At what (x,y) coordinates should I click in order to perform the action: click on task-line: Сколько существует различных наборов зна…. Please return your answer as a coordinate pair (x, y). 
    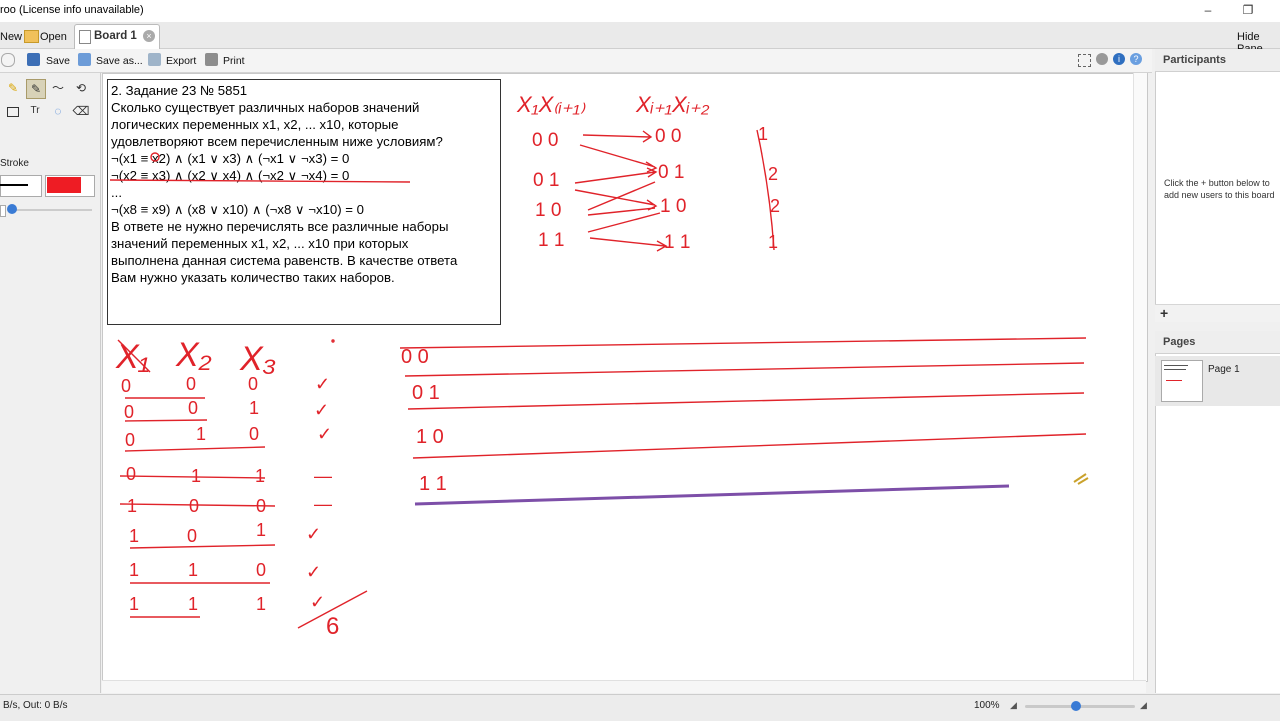
    Looking at the image, I should click on (265, 107).